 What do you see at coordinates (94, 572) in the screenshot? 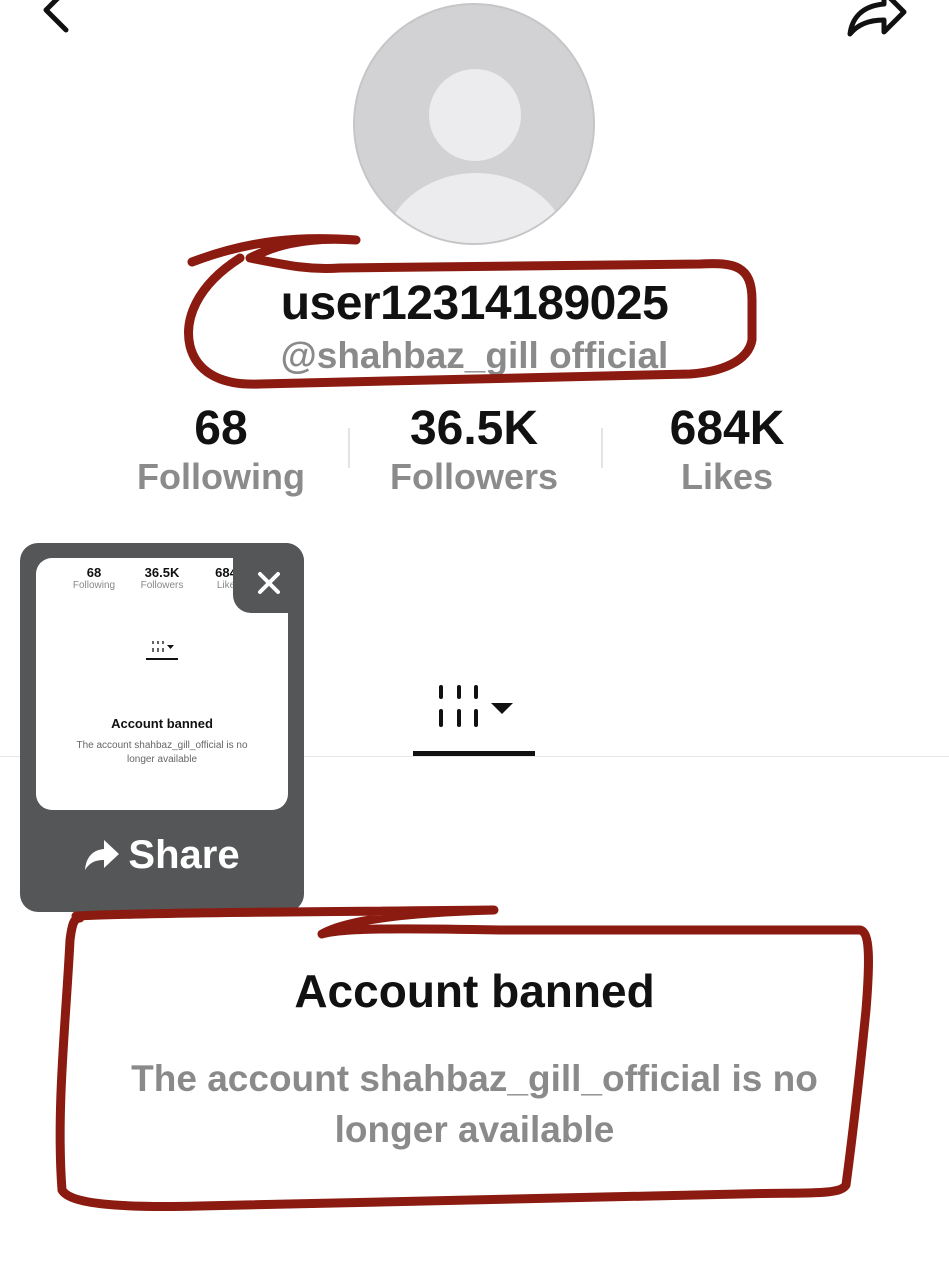
I see `preview-stat-value: 68` at bounding box center [94, 572].